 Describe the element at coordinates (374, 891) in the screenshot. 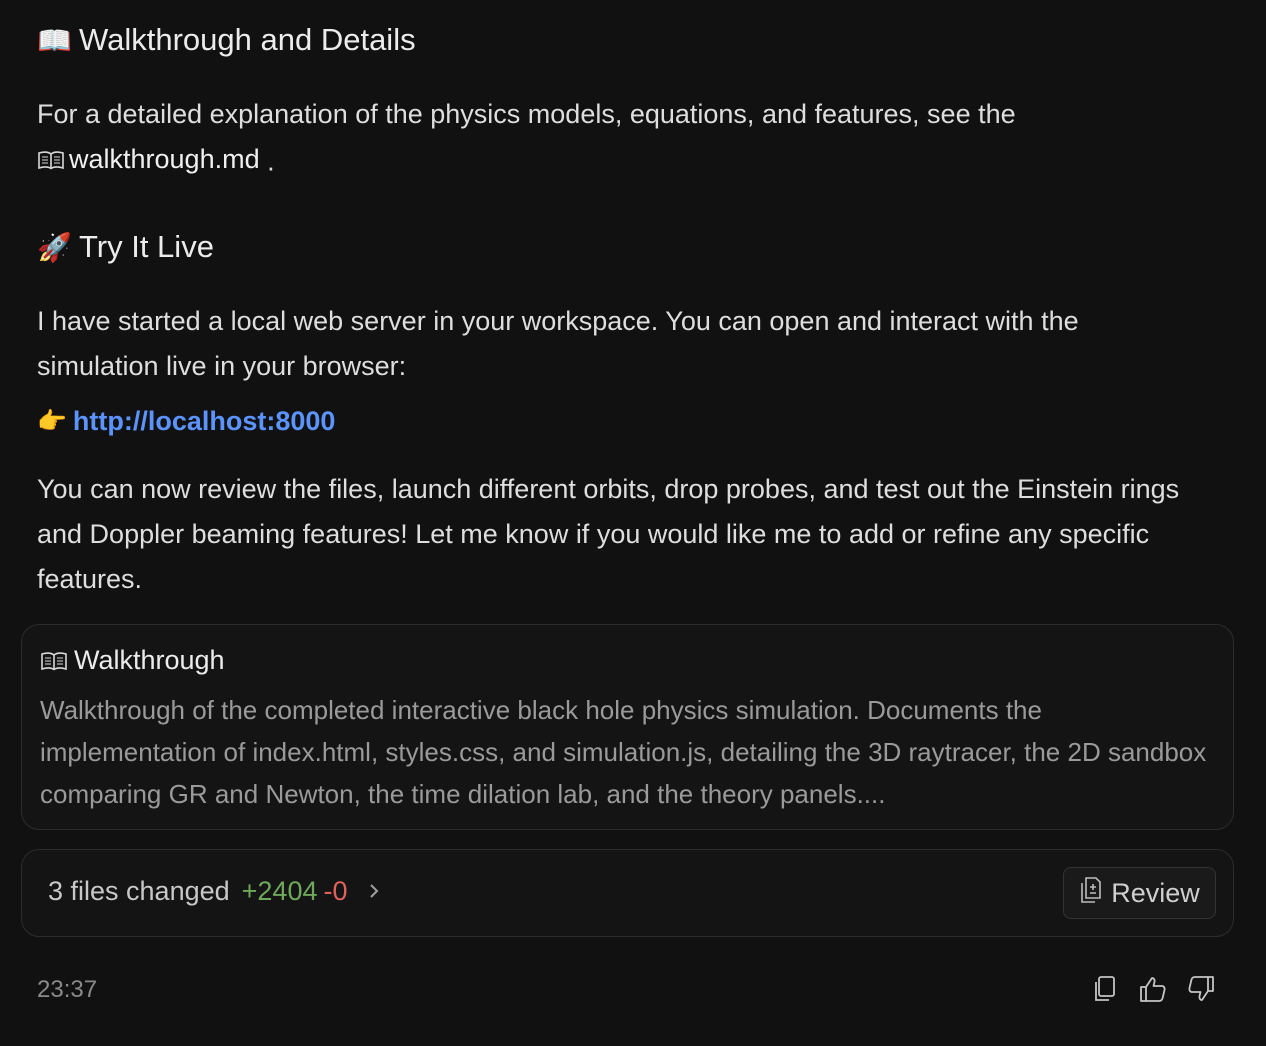

I see `chevron-right-icon` at that location.